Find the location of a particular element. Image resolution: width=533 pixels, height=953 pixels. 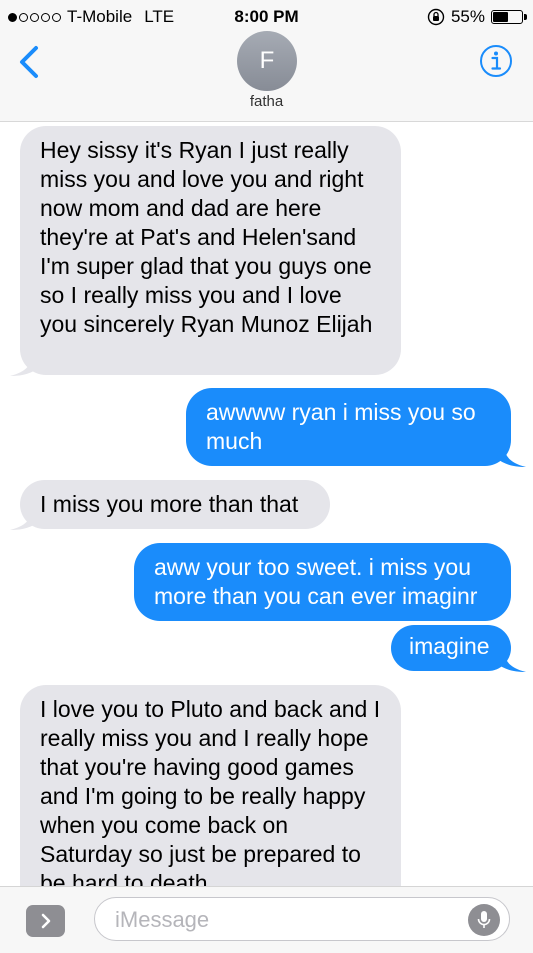

message-text: I miss you more than that is located at coordinates (169, 504).